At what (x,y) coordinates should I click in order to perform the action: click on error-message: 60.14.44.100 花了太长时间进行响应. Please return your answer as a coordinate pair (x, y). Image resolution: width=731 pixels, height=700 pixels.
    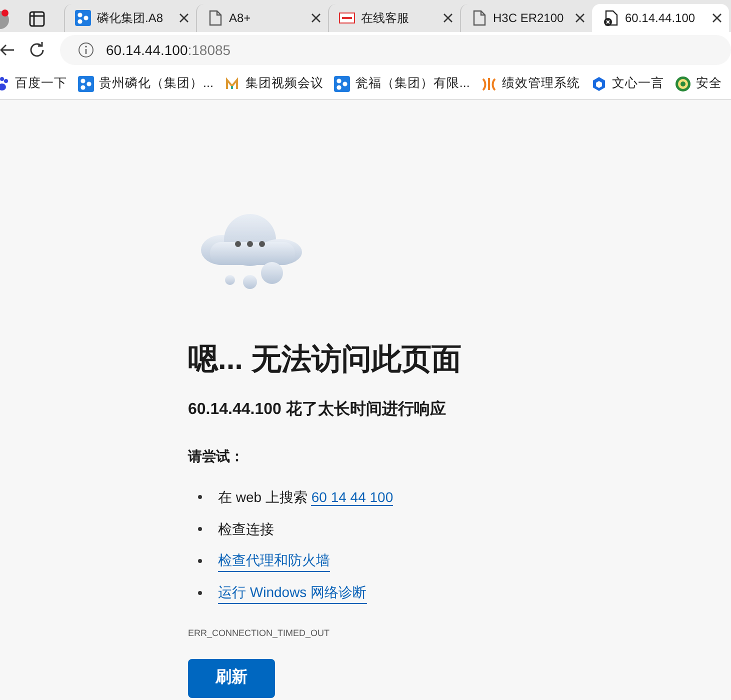
    Looking at the image, I should click on (317, 409).